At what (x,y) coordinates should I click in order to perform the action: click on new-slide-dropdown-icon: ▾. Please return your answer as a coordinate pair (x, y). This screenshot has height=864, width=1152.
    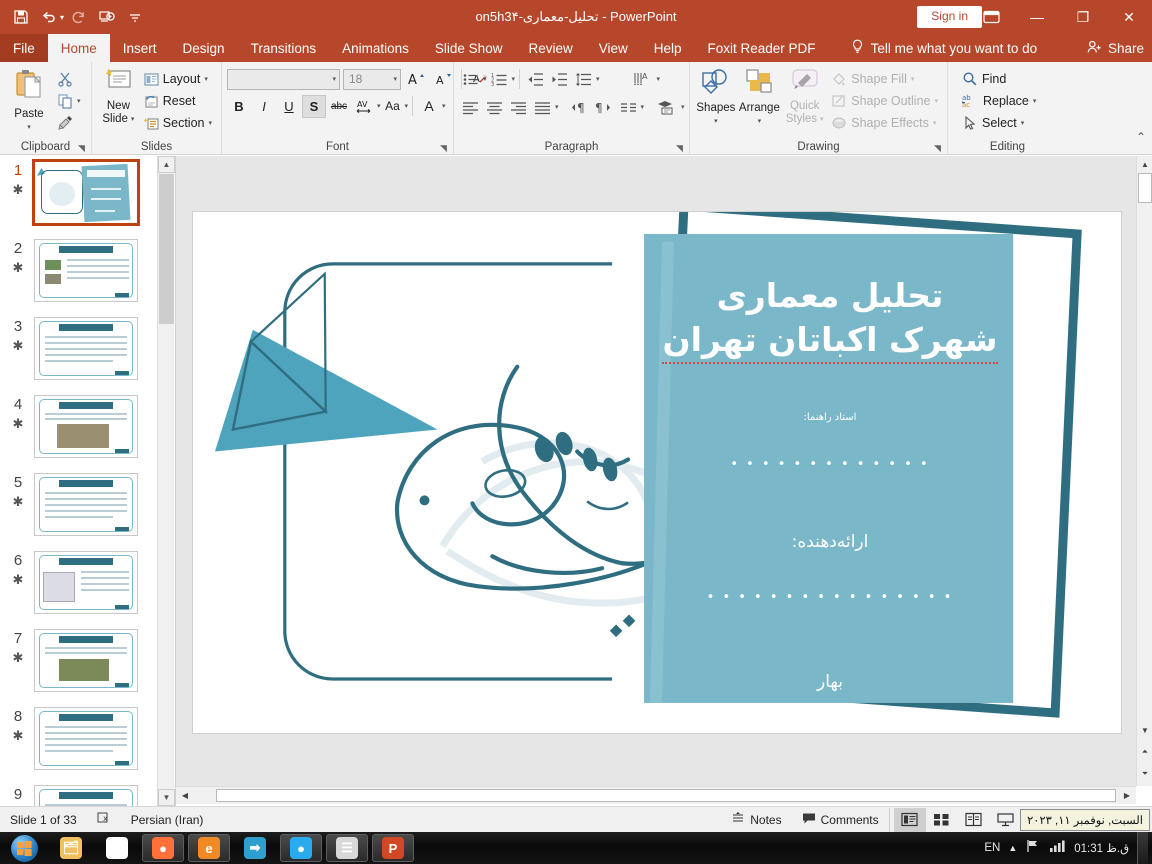
    Looking at the image, I should click on (133, 119).